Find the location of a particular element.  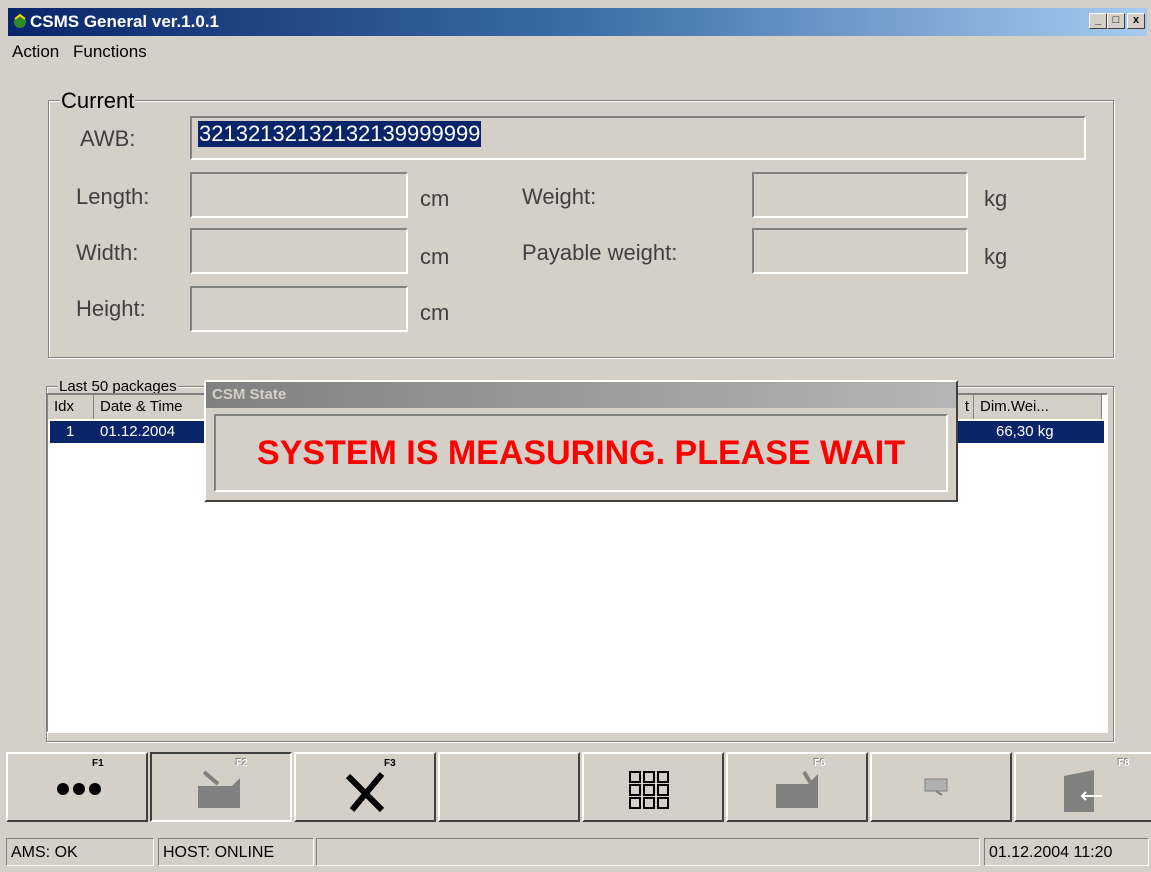

app-icon is located at coordinates (20, 20).